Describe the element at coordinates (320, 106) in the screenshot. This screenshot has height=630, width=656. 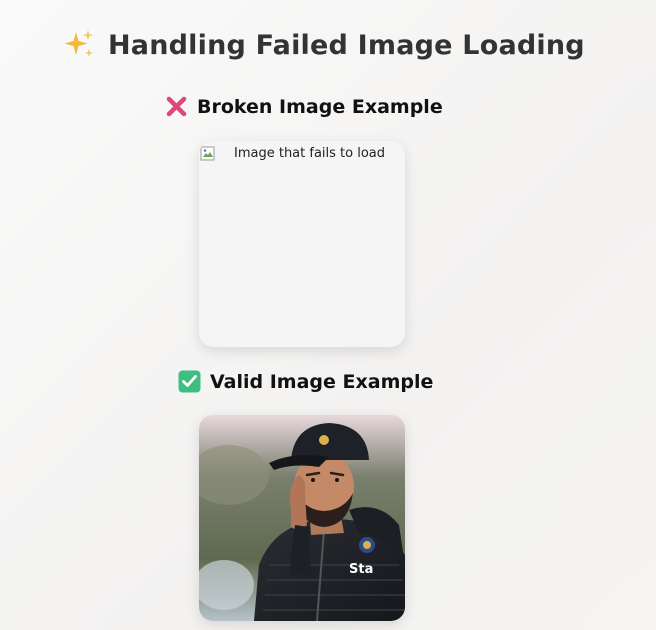
I see `broken-image-heading-text: Broken Image Example` at that location.